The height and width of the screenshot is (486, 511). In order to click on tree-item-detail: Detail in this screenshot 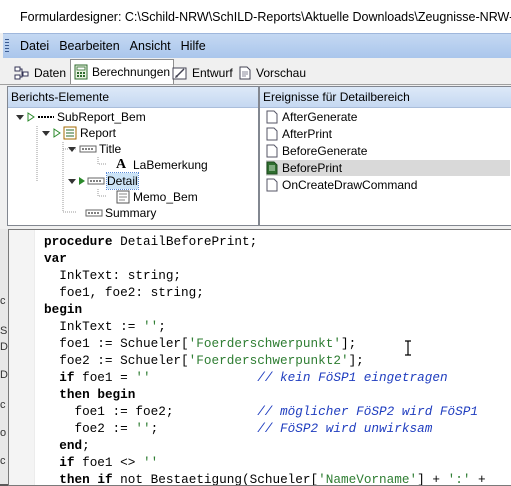, I will do `click(103, 181)`.